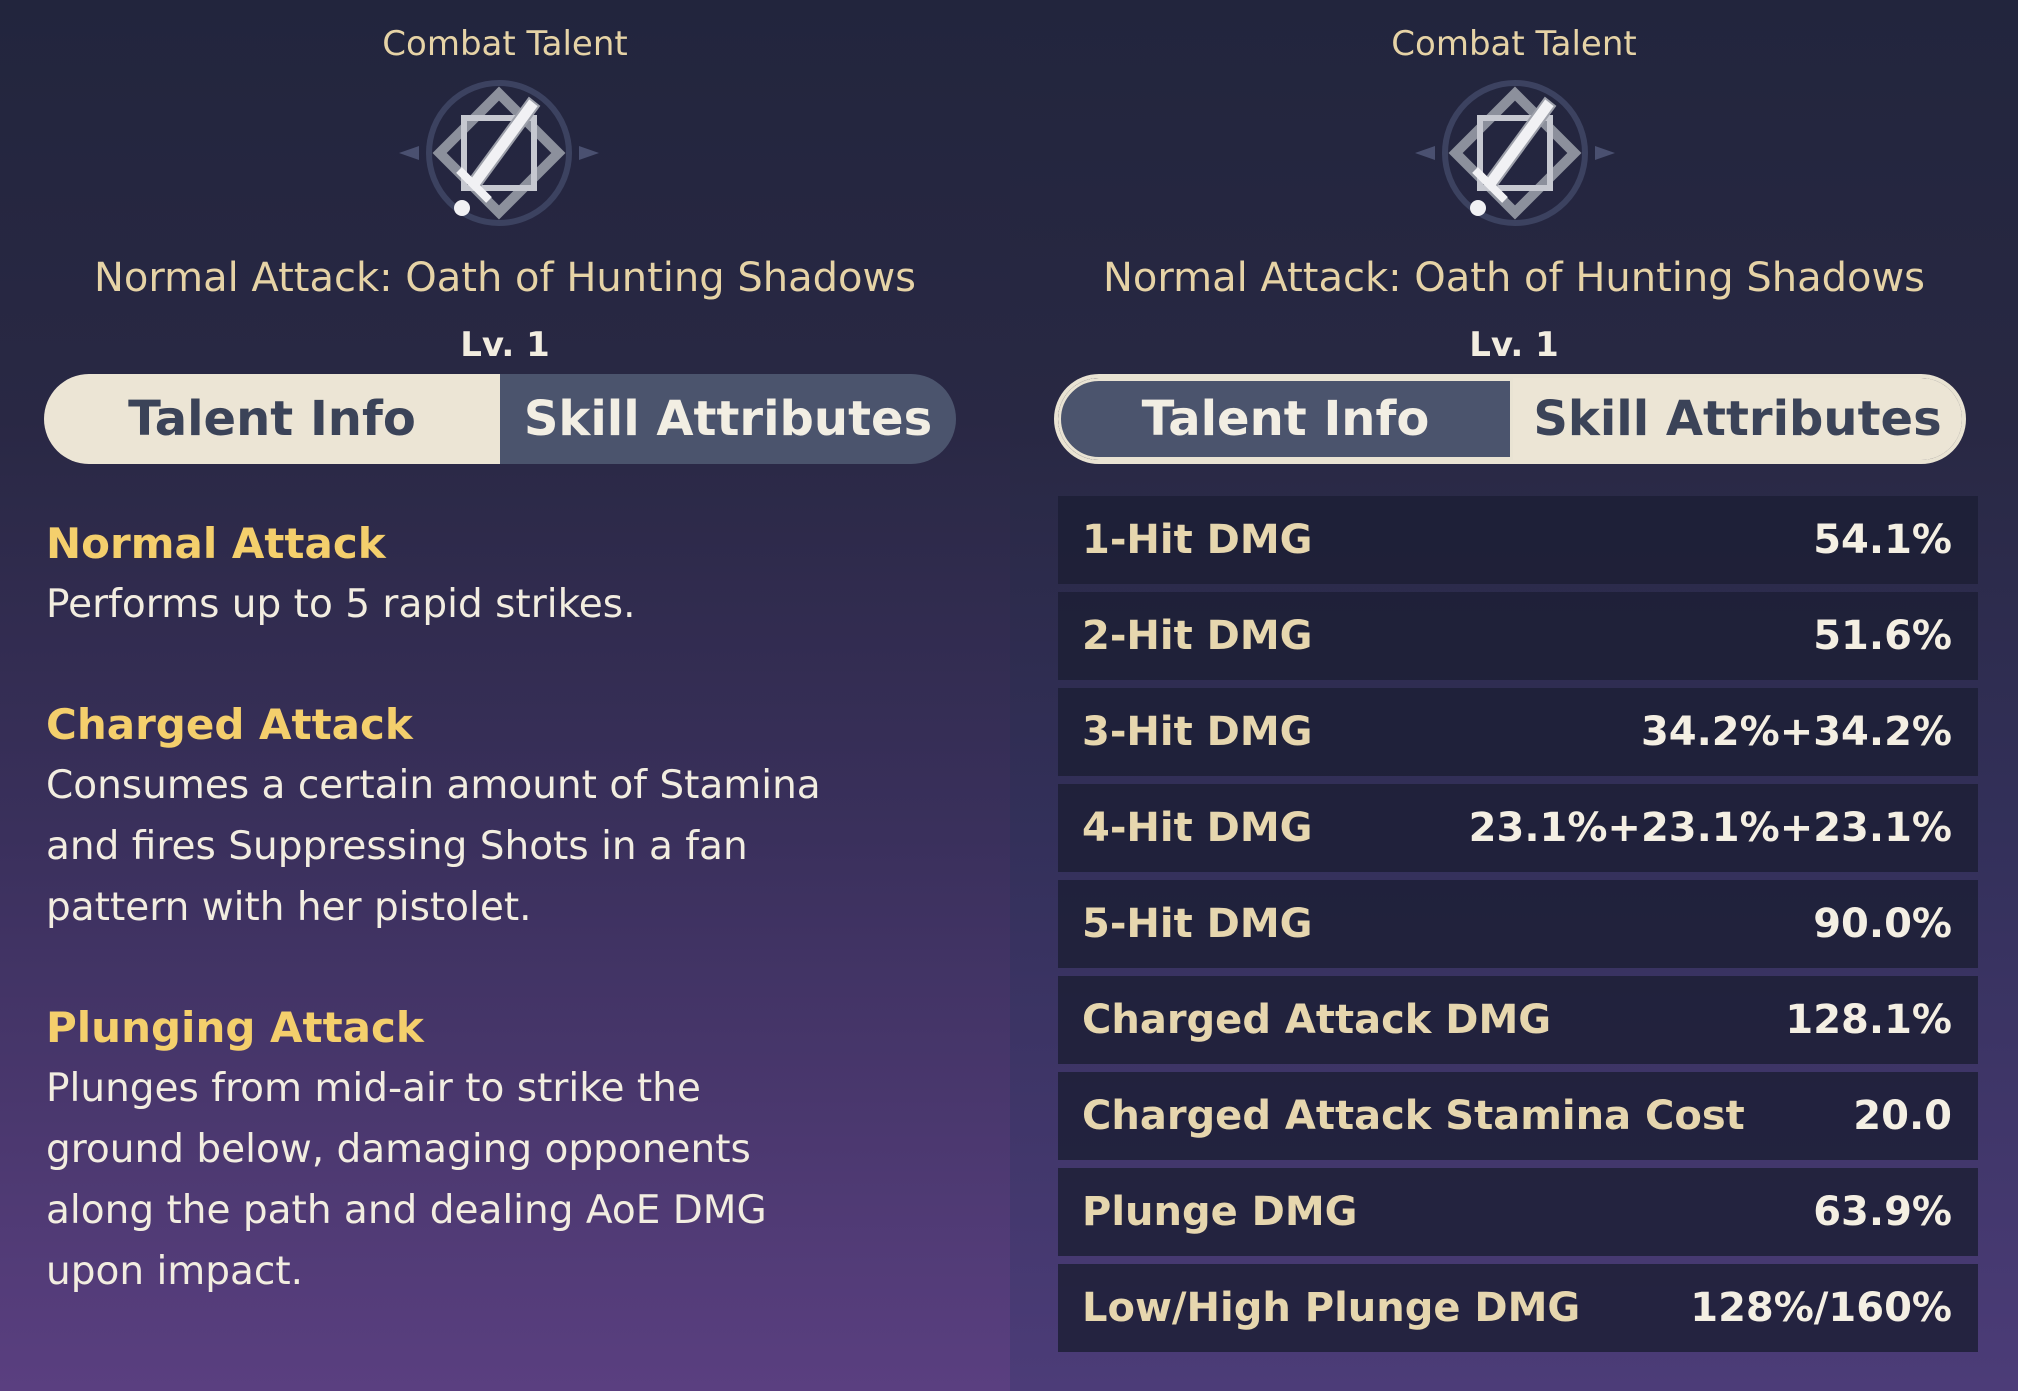 This screenshot has width=2018, height=1391. What do you see at coordinates (1518, 636) in the screenshot?
I see `attribute-row: 2-Hit DMG 51.6%` at bounding box center [1518, 636].